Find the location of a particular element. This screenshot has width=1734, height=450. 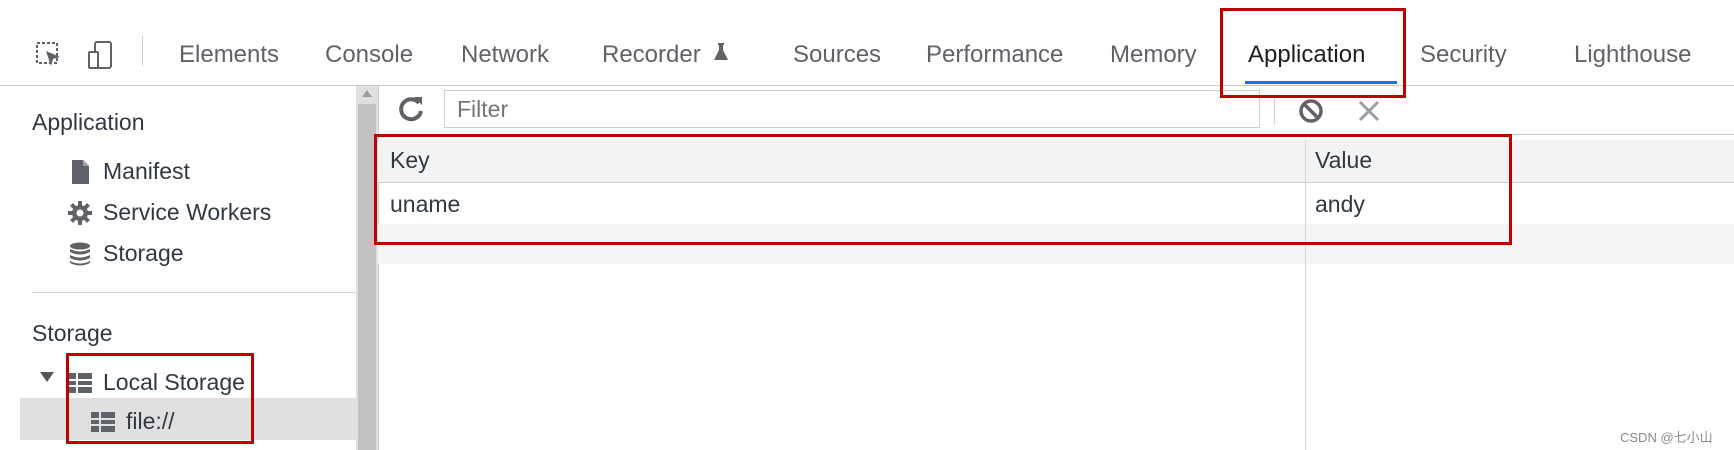

sidebar-item-manifest: Manifest is located at coordinates (131, 171).